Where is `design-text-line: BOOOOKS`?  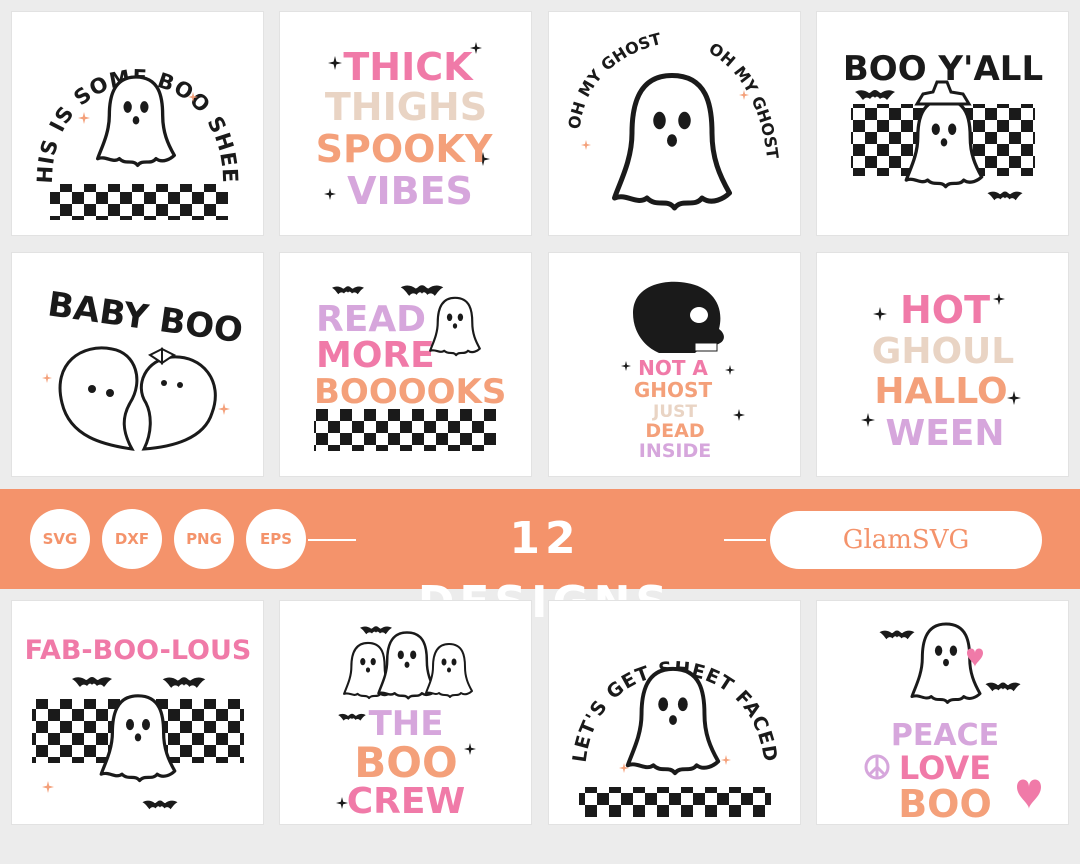 design-text-line: BOOOOKS is located at coordinates (410, 392).